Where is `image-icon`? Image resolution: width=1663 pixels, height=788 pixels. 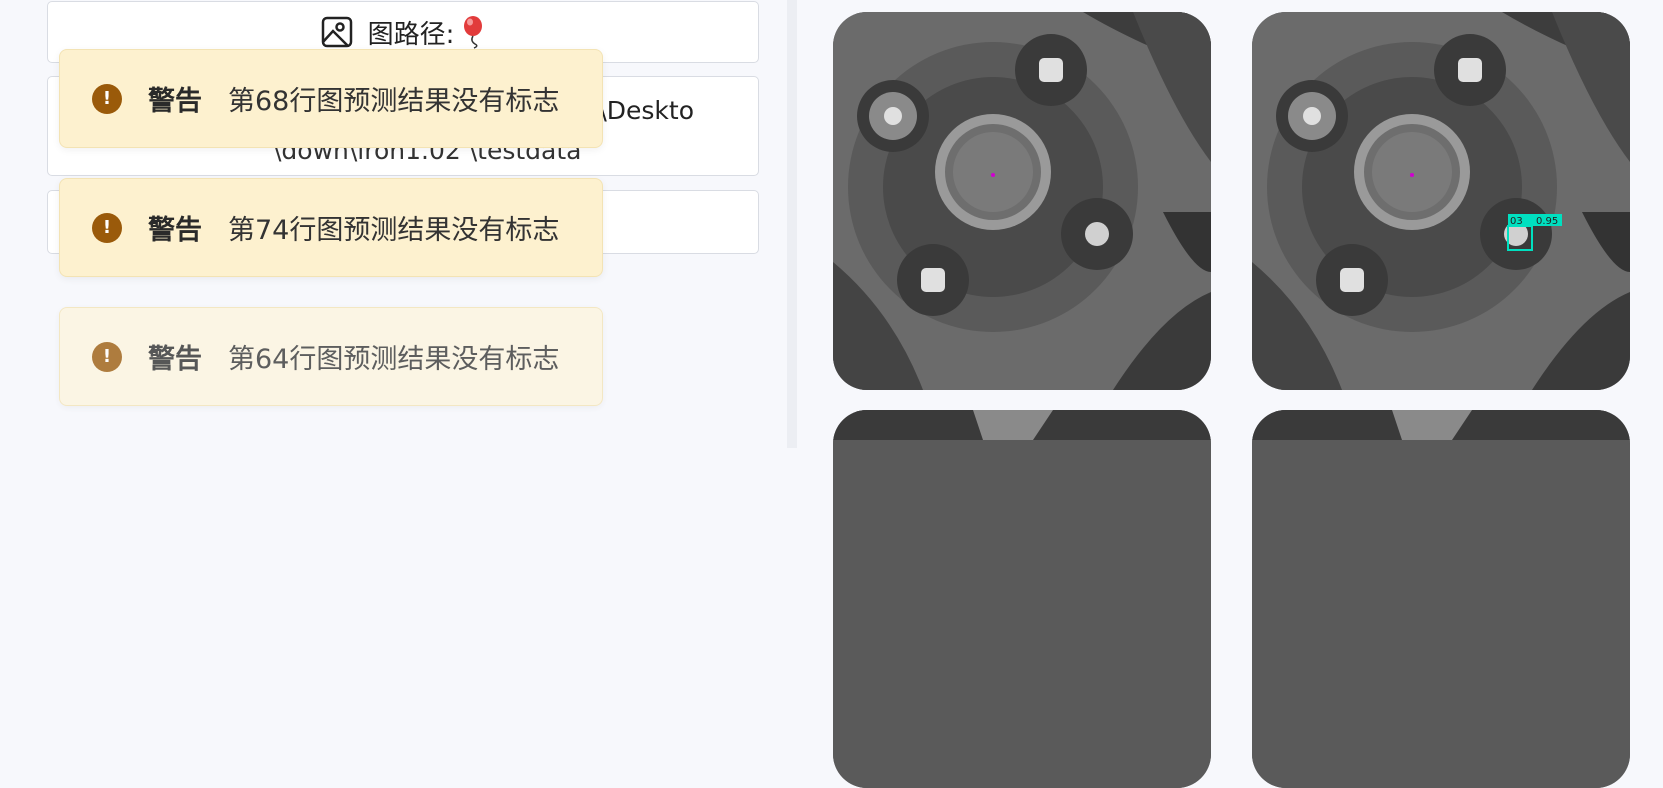 image-icon is located at coordinates (336, 32).